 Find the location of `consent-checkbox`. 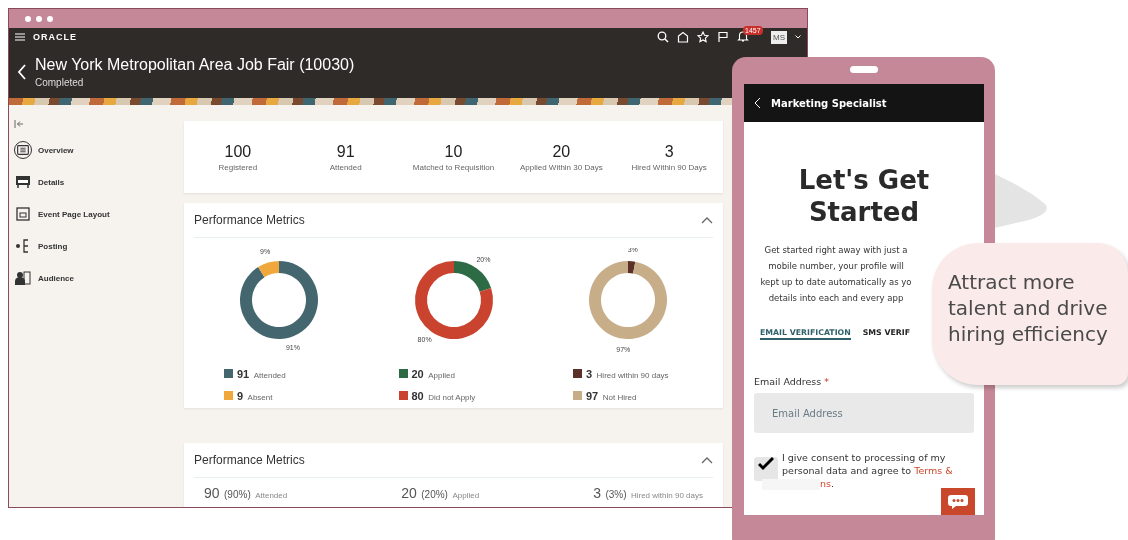

consent-checkbox is located at coordinates (766, 469).